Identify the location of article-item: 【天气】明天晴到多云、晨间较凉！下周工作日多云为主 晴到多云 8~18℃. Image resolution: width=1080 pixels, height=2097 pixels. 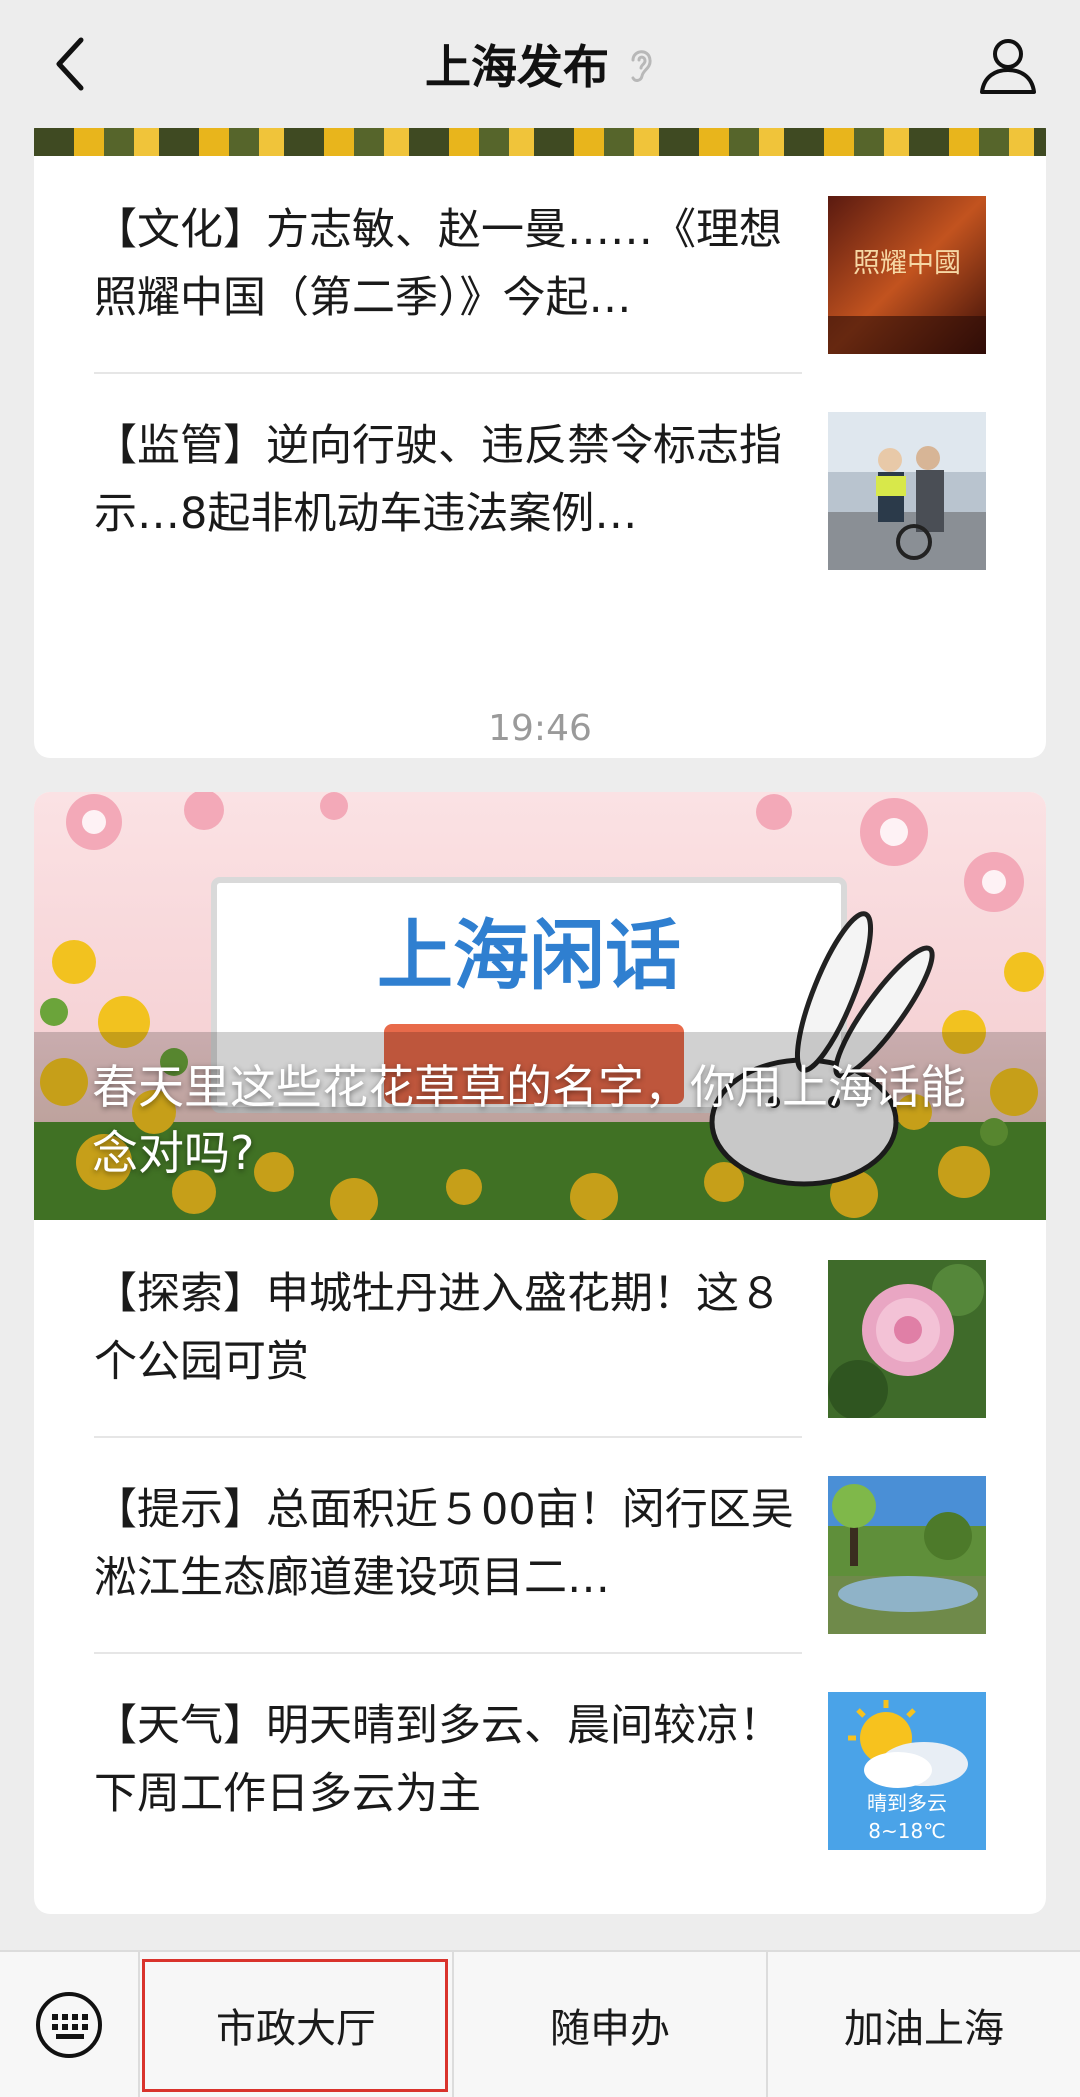
(540, 1760).